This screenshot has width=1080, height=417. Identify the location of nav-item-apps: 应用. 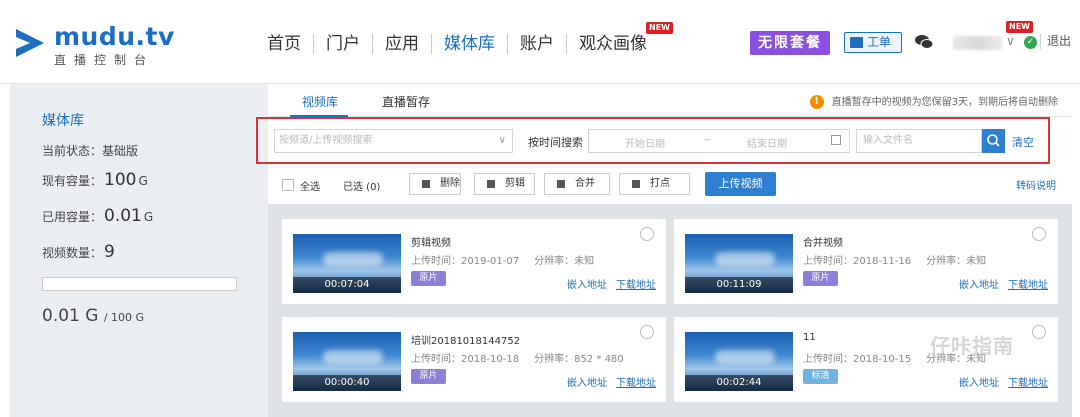
(402, 44).